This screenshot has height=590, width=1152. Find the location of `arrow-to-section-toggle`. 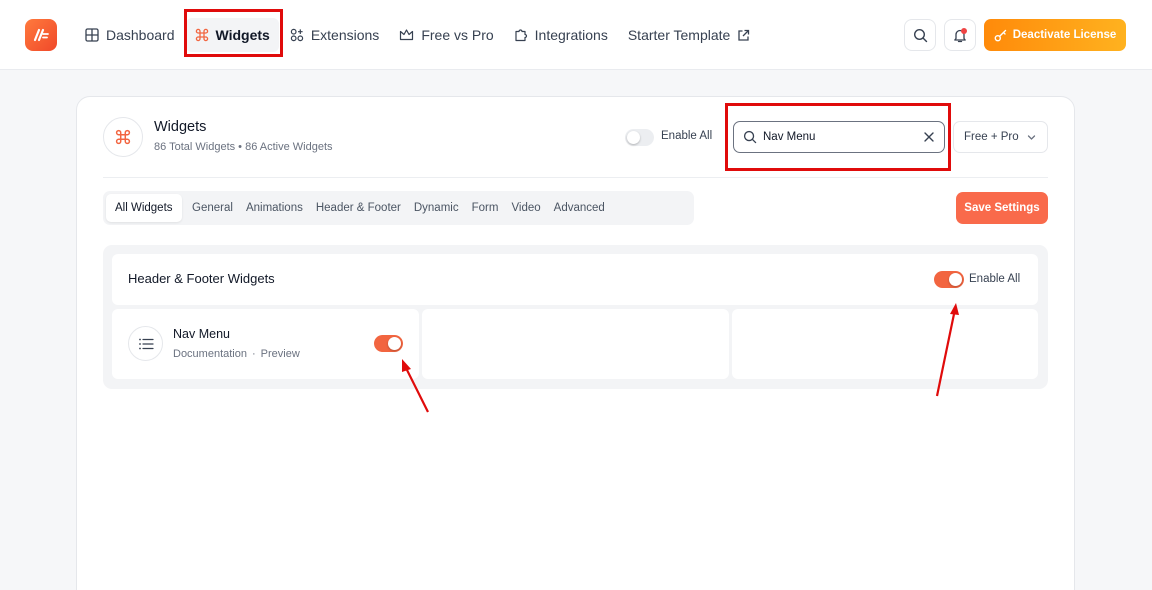

arrow-to-section-toggle is located at coordinates (947, 350).